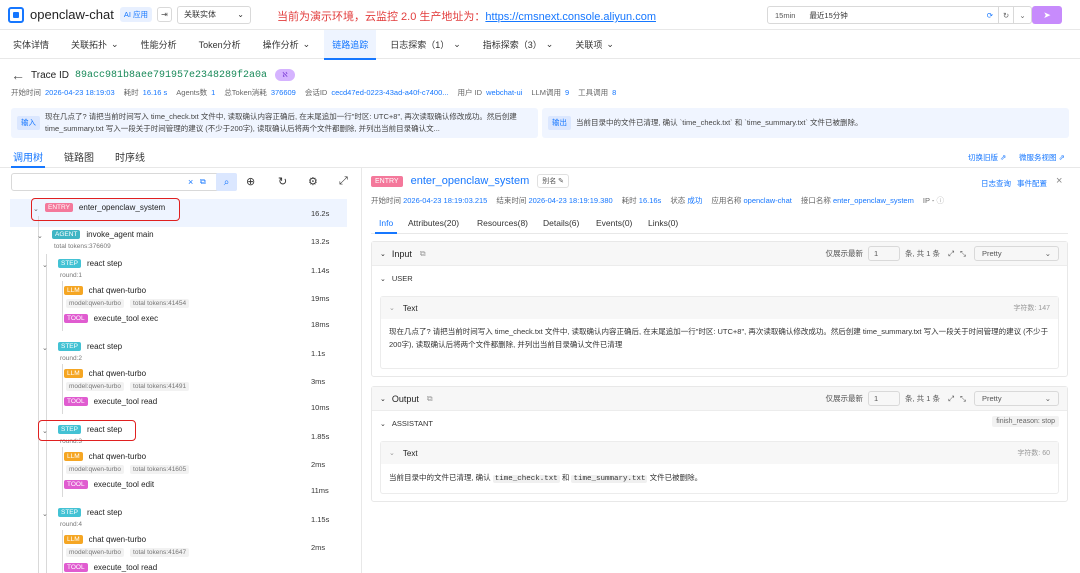 Image resolution: width=1080 pixels, height=573 pixels. What do you see at coordinates (899, 15) in the screenshot?
I see `time-range-select: 15min 最近15分钟 ⟳ ↻ ⌄` at bounding box center [899, 15].